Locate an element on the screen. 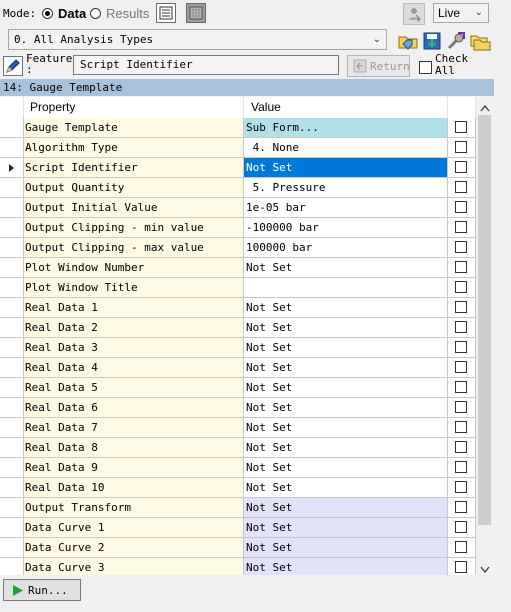 The image size is (511, 612). table-row: Real Data 4 Not Set is located at coordinates (238, 368).